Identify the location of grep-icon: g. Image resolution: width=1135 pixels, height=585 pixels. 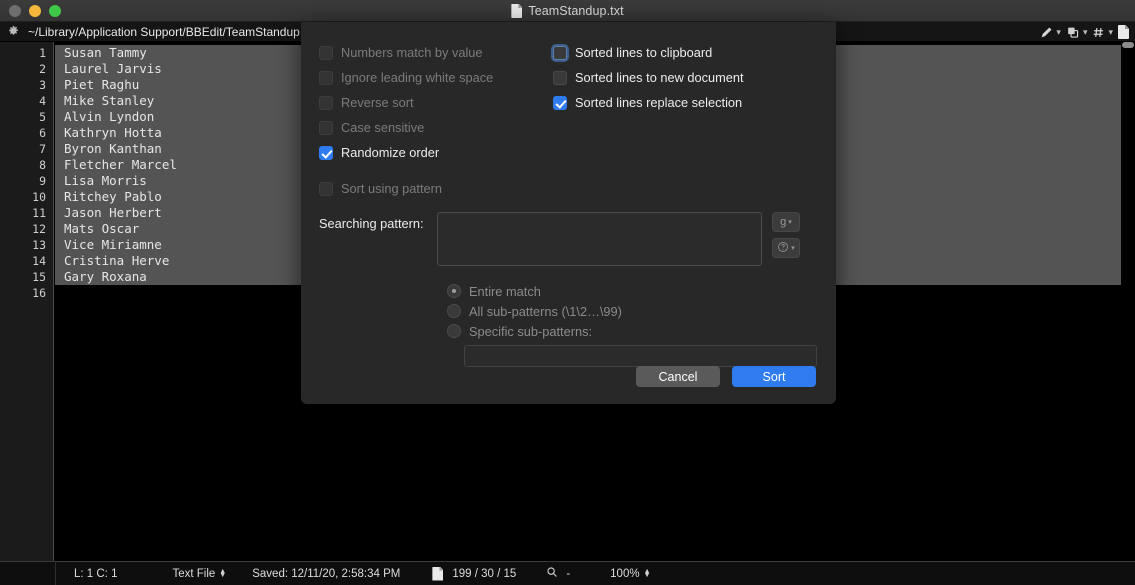
(783, 222).